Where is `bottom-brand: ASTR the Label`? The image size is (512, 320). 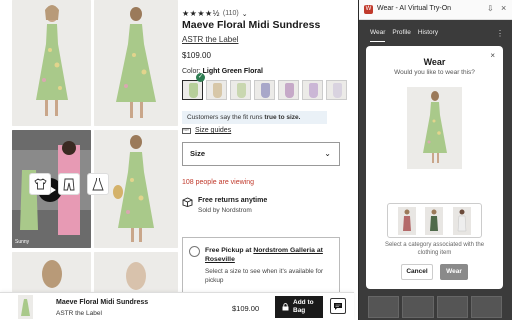 bottom-brand: ASTR the Label is located at coordinates (79, 313).